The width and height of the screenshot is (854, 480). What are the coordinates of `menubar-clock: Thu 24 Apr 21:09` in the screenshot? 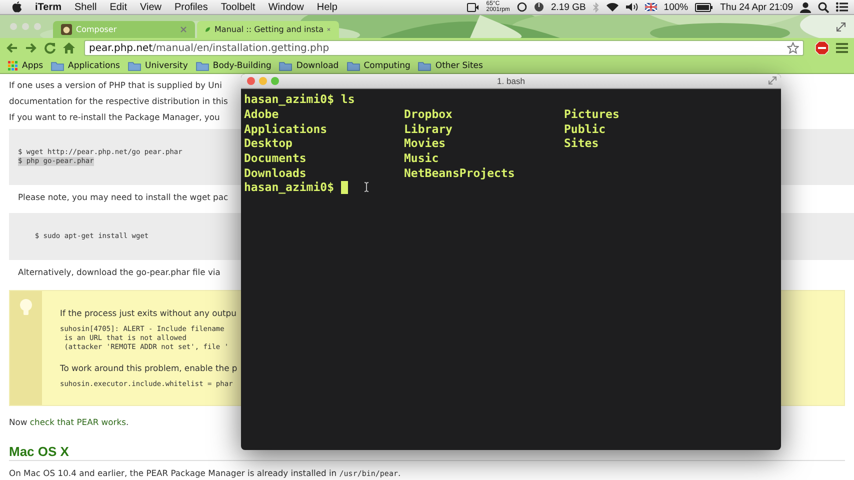 It's located at (756, 7).